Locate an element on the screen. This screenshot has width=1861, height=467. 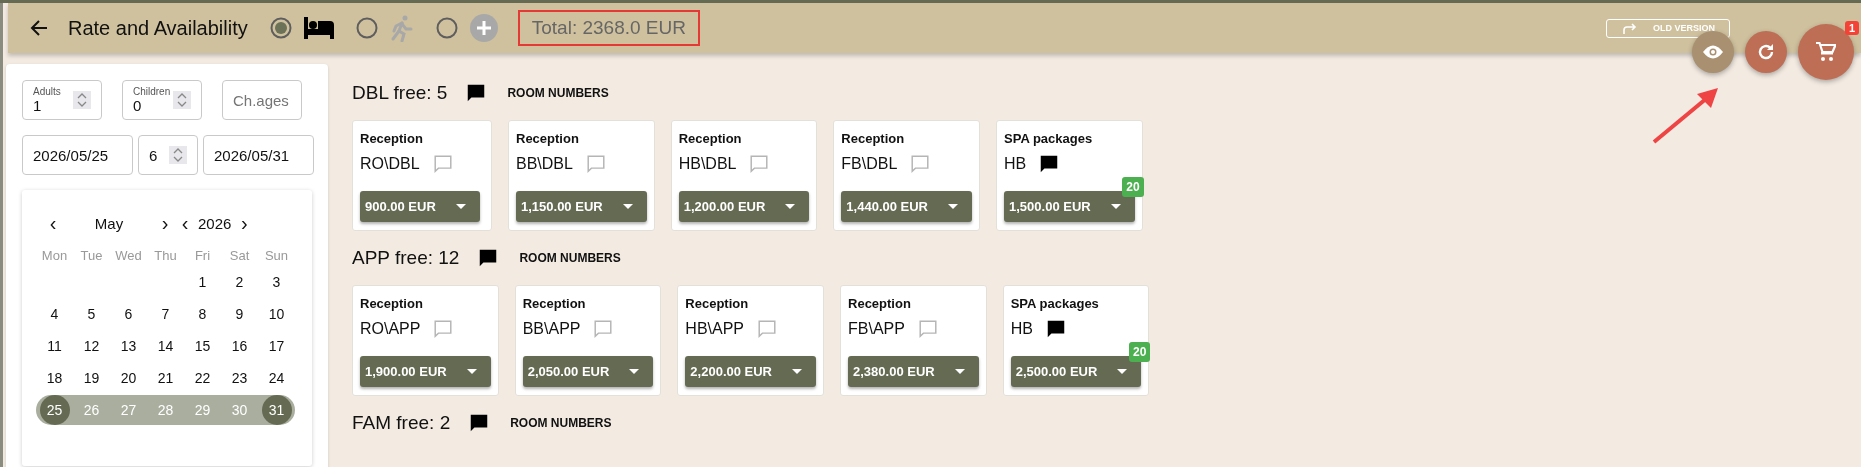
rate-name: BB\APP is located at coordinates (551, 329).